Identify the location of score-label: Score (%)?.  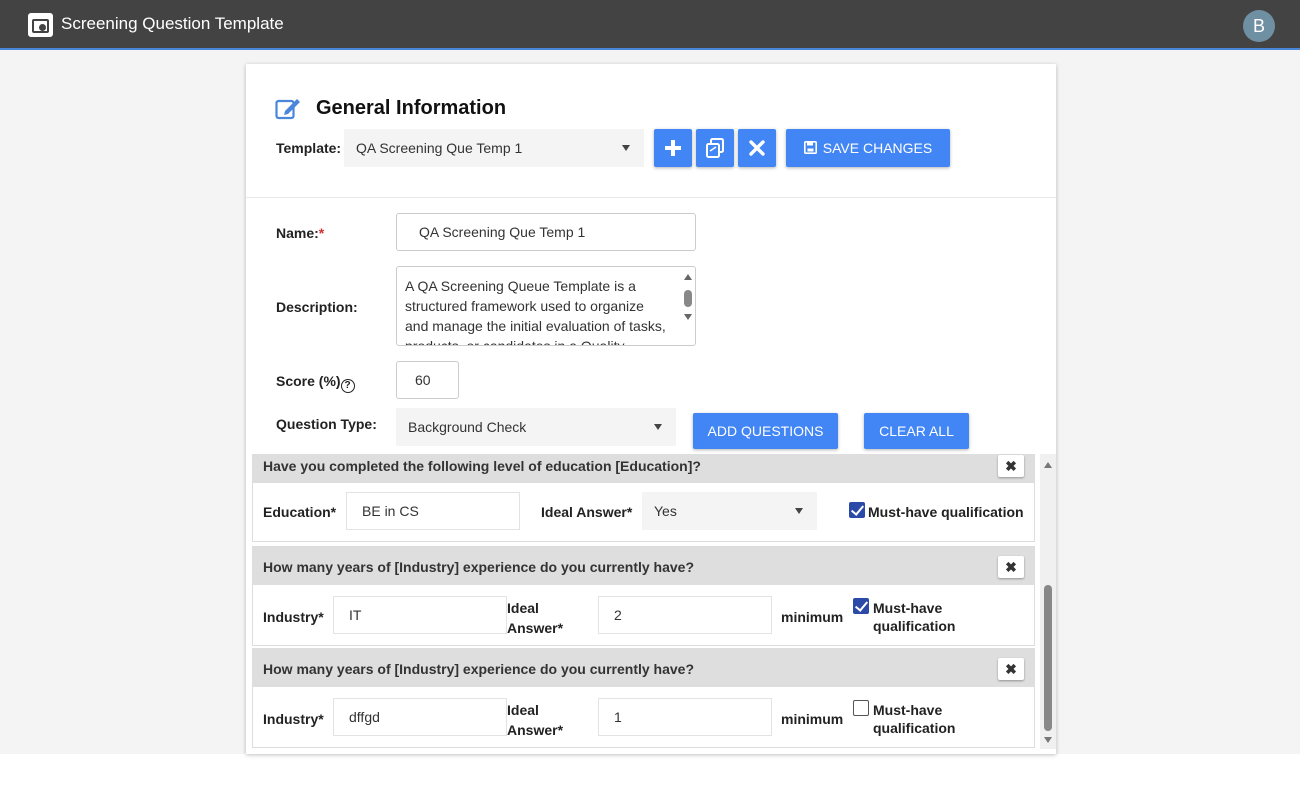
(315, 383).